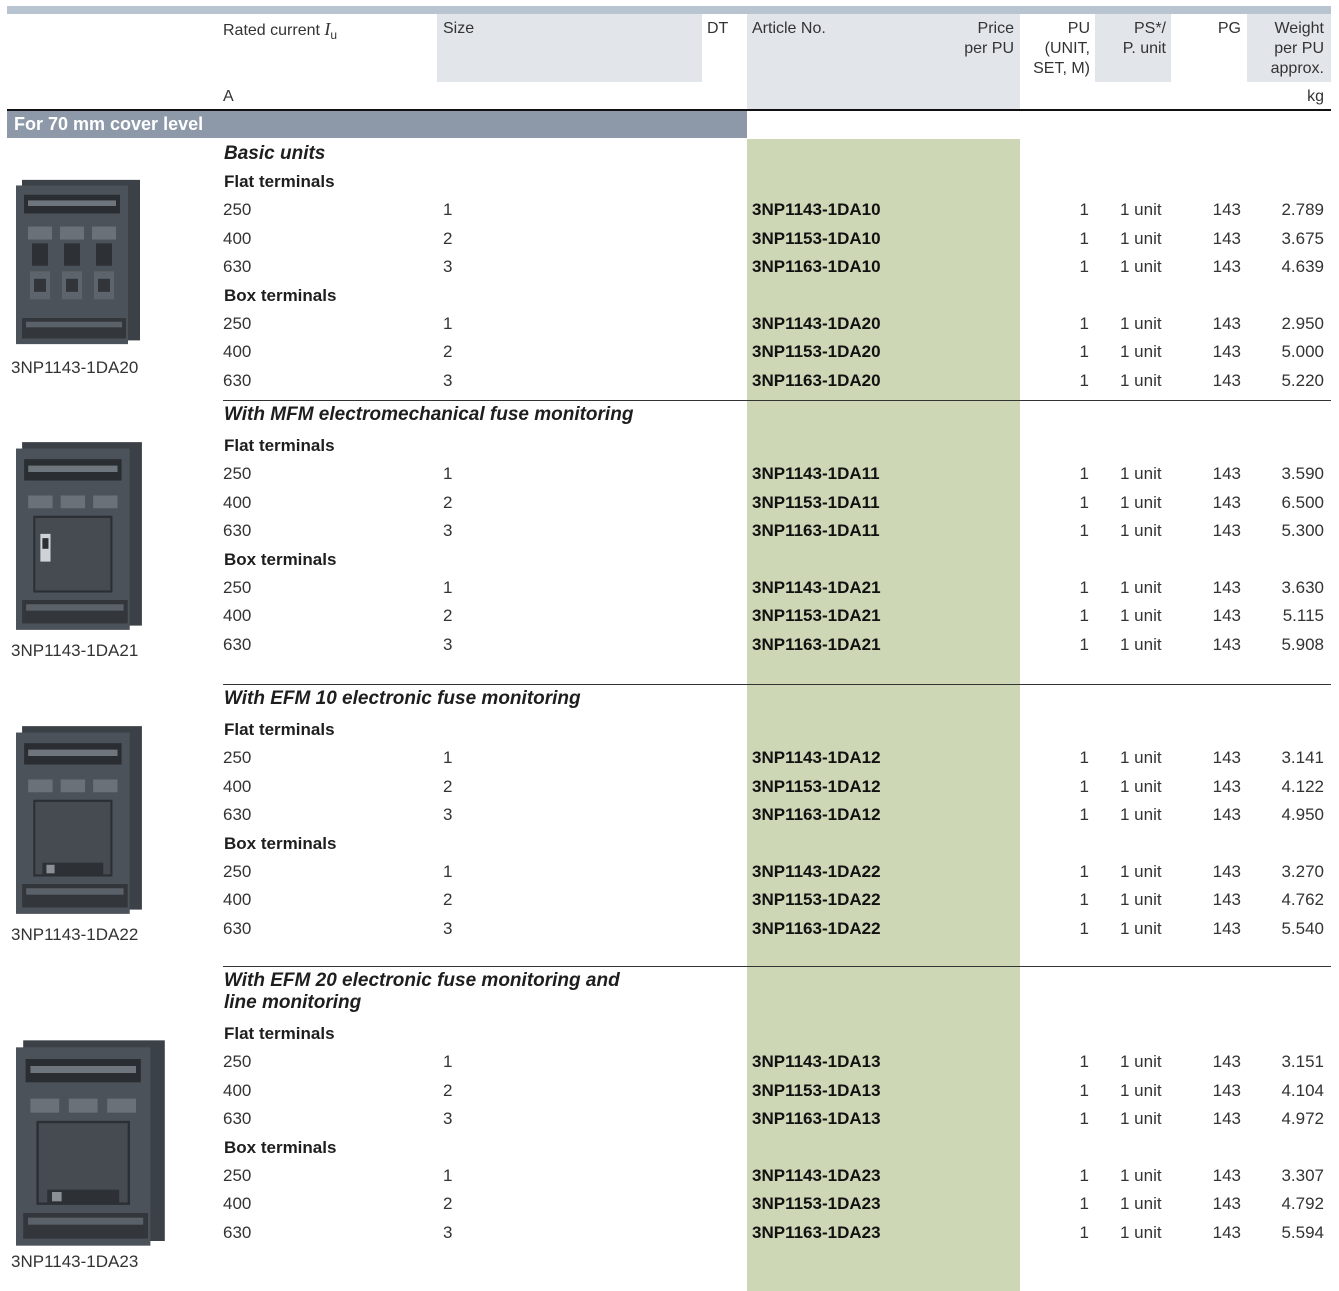 Image resolution: width=1339 pixels, height=1291 pixels. I want to click on header-weight: Weight per PU approx., so click(1297, 48).